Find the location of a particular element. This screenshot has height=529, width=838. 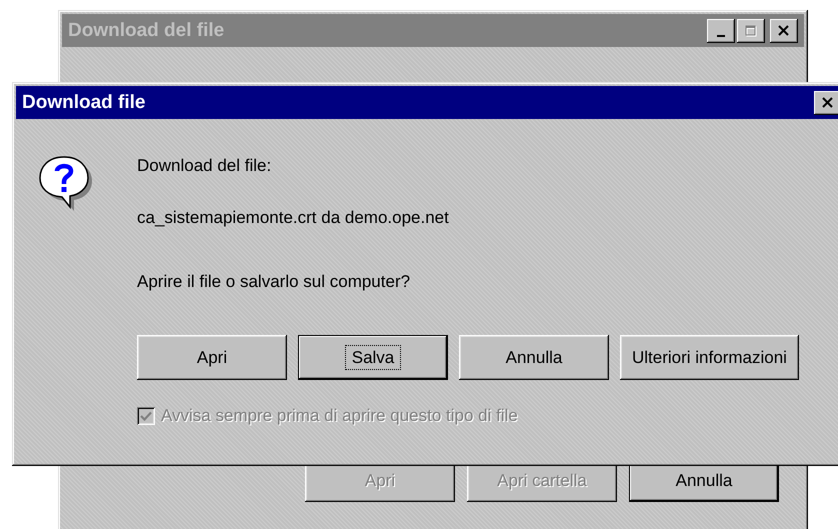

minimize-button is located at coordinates (721, 30).